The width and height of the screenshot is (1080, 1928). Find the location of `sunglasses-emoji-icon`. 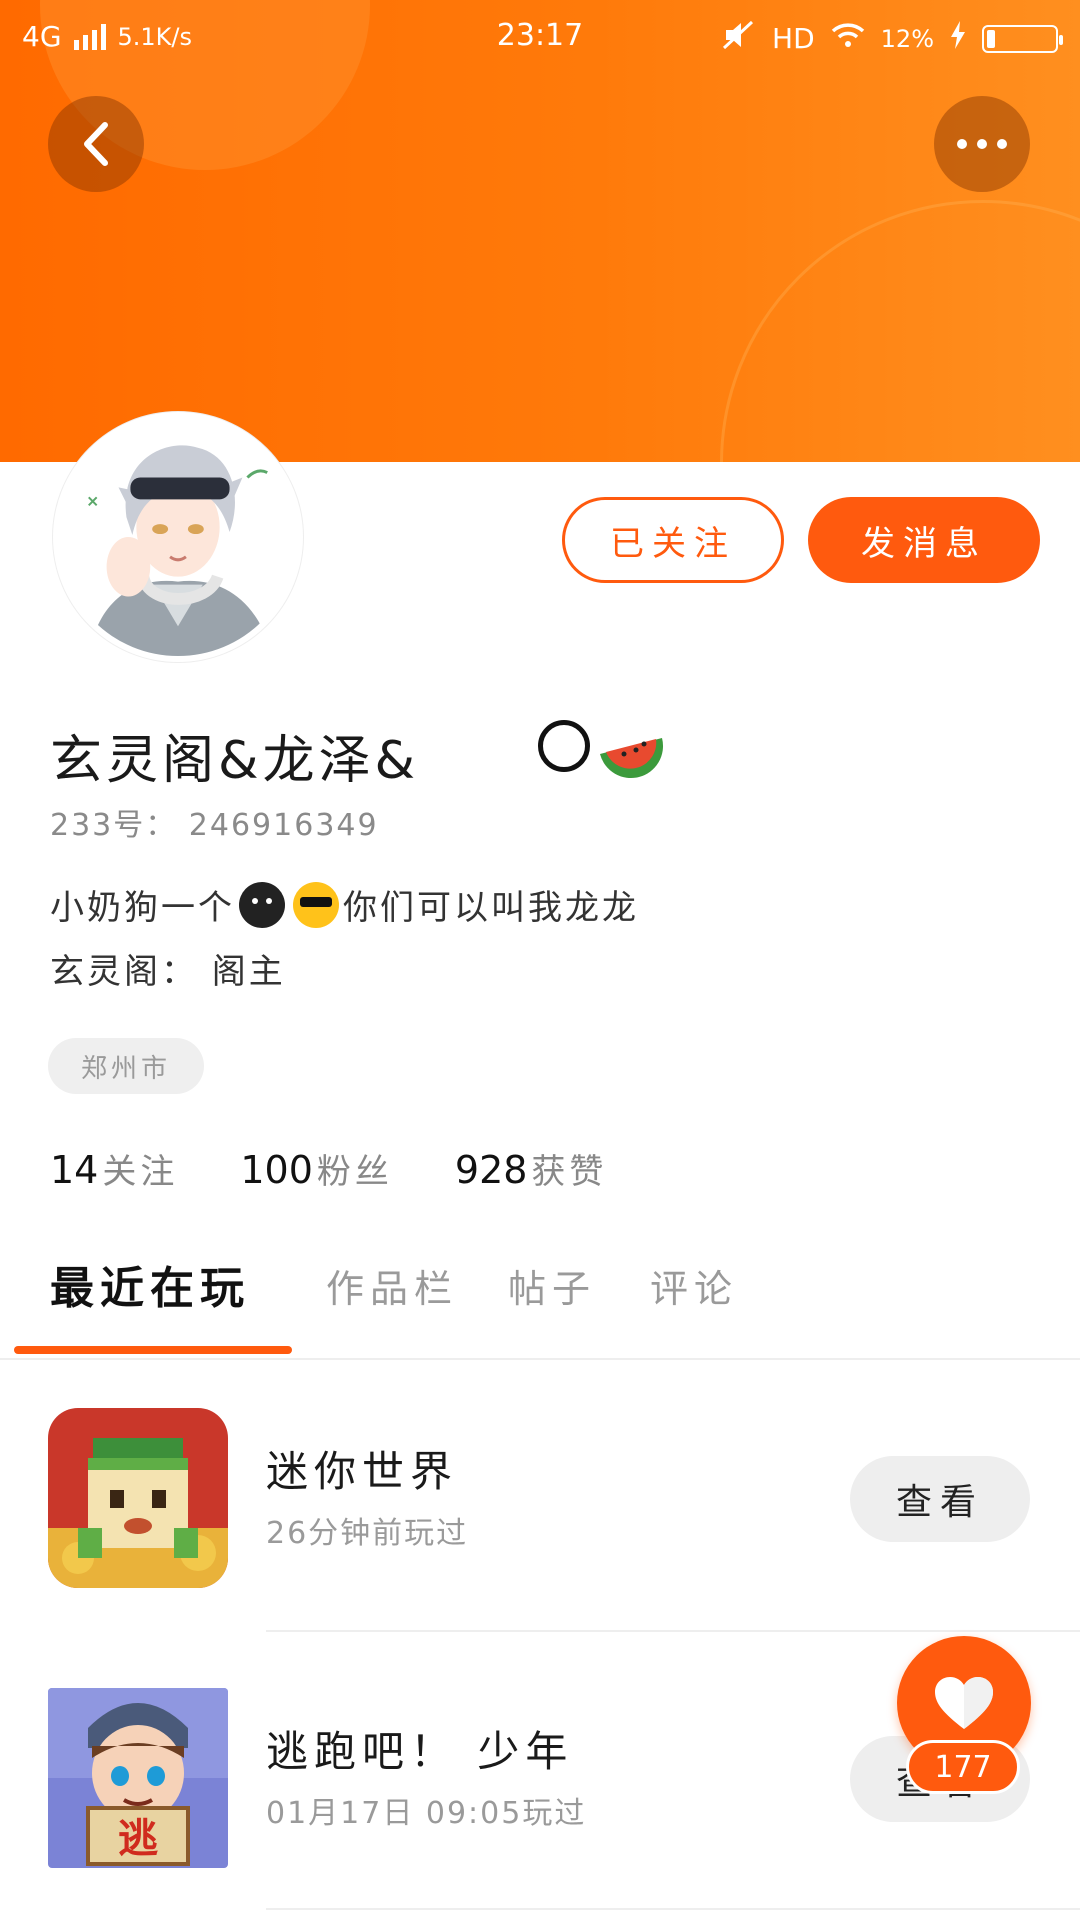

sunglasses-emoji-icon is located at coordinates (316, 904).